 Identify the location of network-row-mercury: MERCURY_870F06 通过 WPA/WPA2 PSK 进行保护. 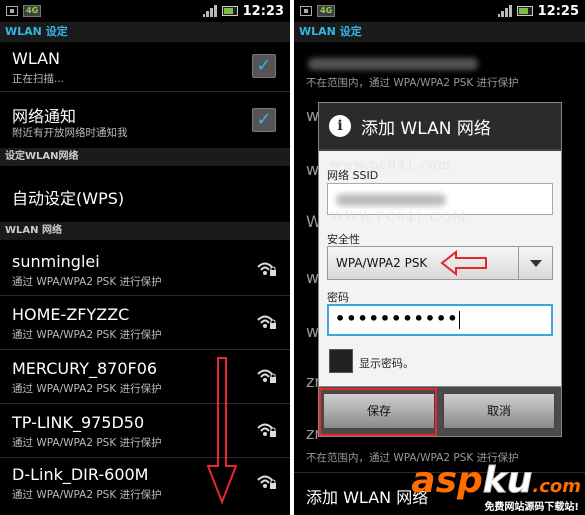
(145, 376).